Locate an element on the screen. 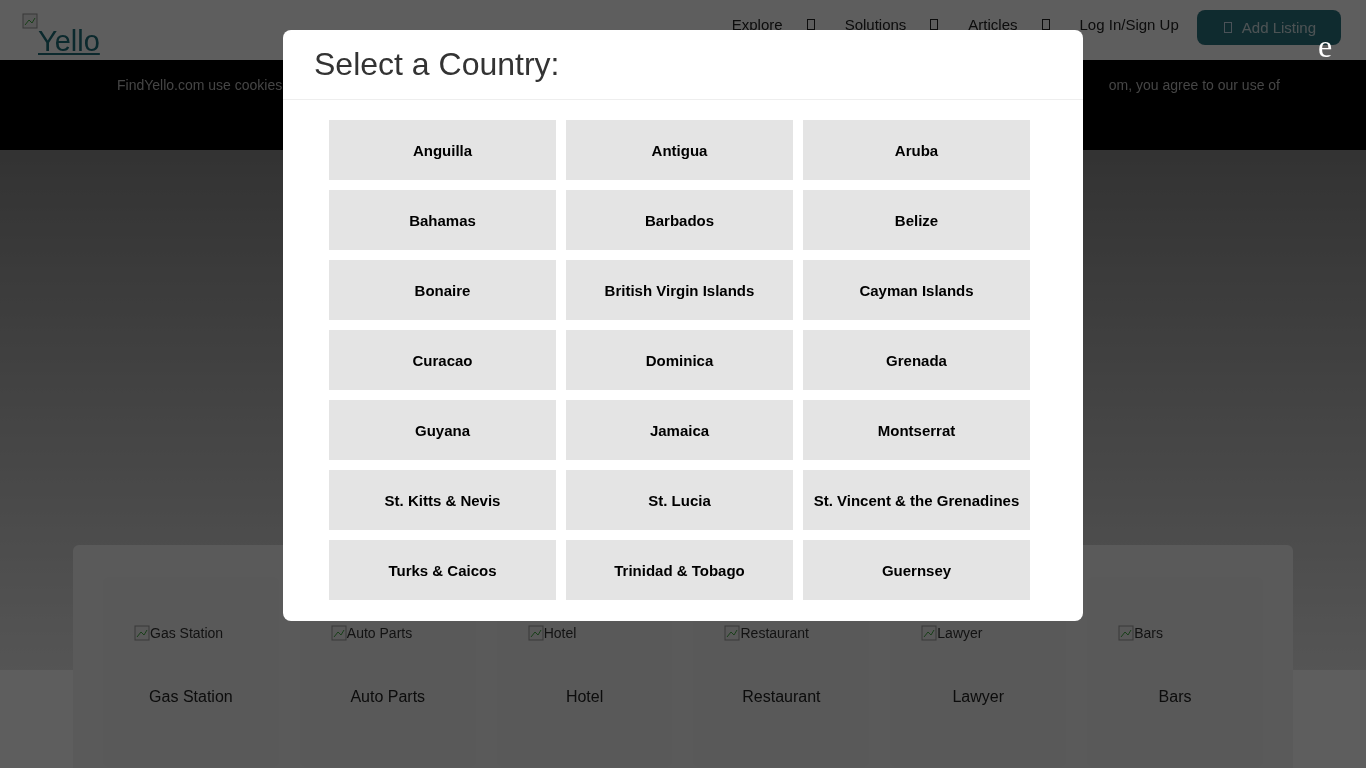 The height and width of the screenshot is (768, 1366). country-button: St. Vincent & the Grenadines is located at coordinates (916, 500).